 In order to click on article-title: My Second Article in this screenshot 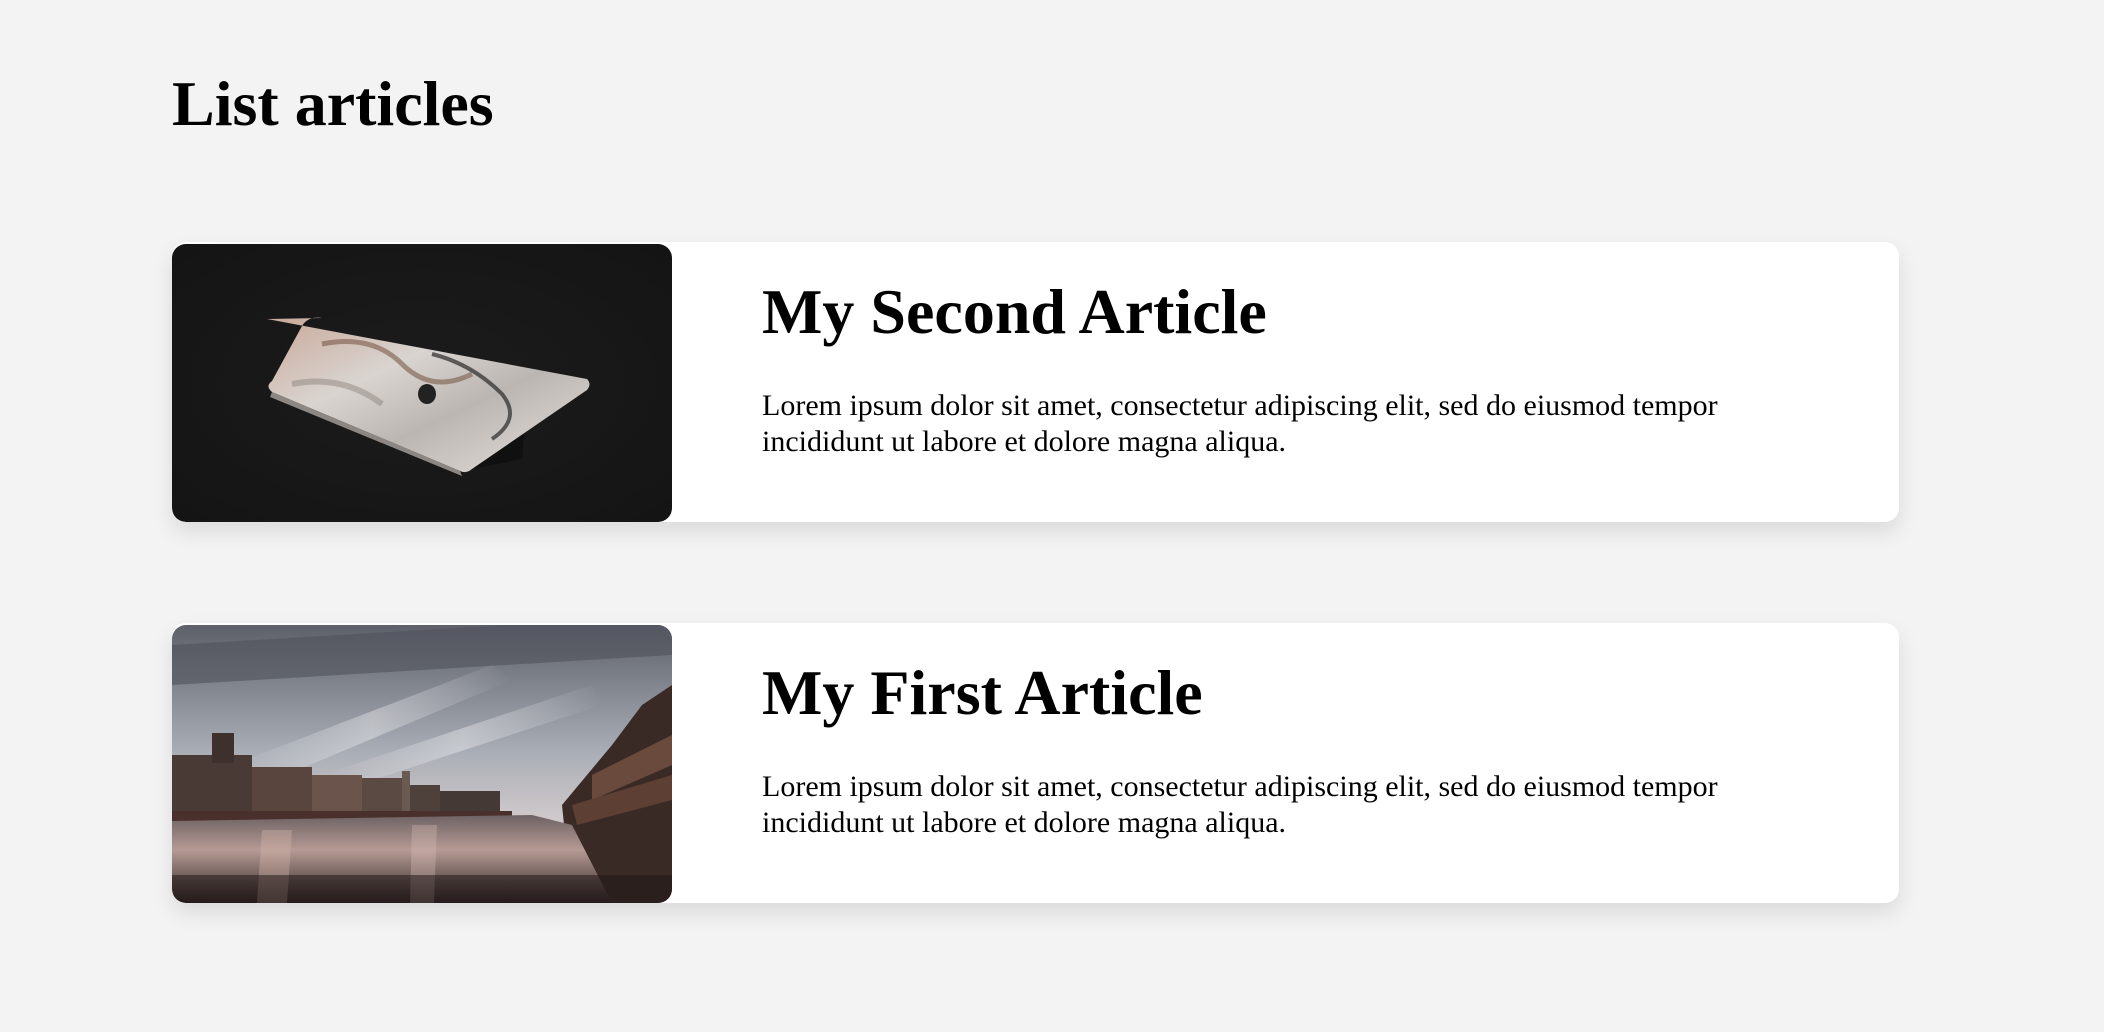, I will do `click(1014, 312)`.